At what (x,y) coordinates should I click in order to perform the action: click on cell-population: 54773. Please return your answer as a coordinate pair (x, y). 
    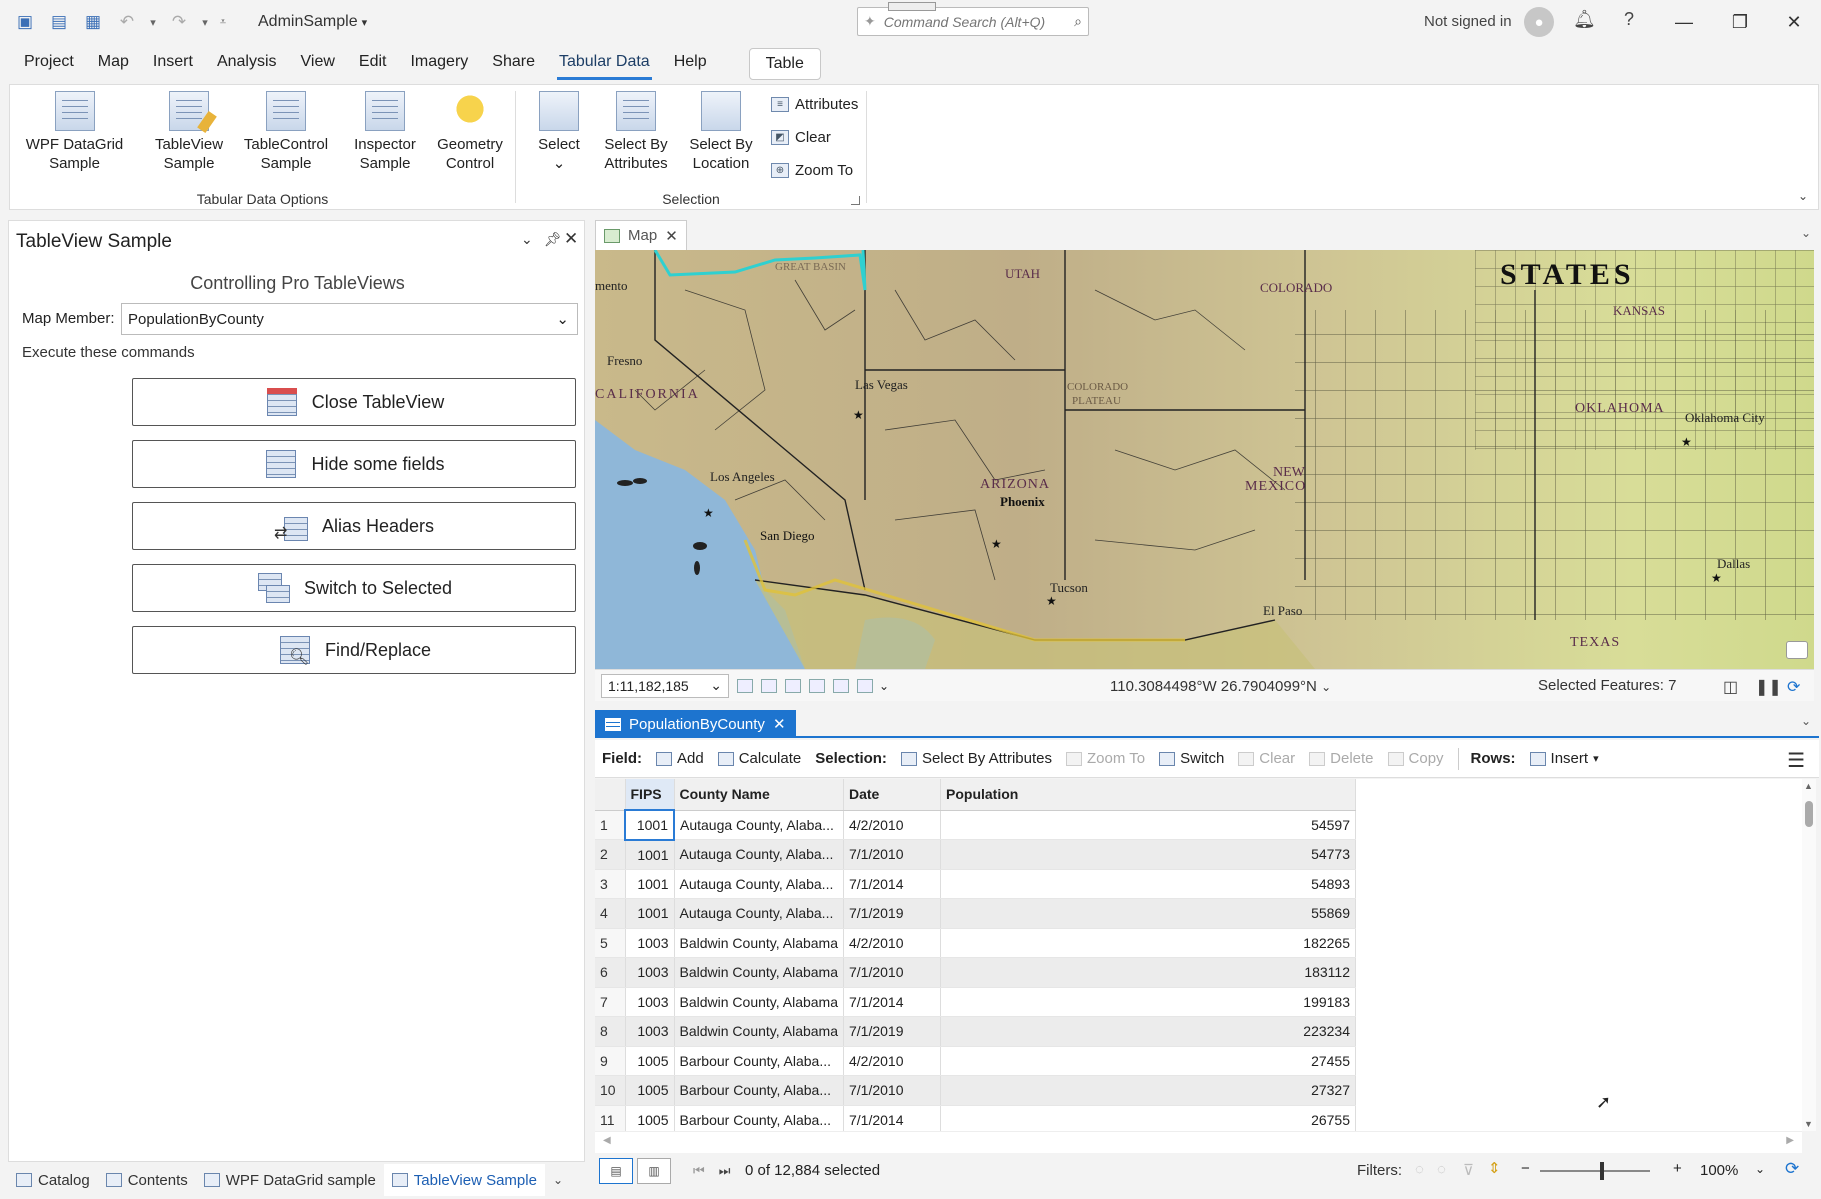
    Looking at the image, I should click on (1148, 854).